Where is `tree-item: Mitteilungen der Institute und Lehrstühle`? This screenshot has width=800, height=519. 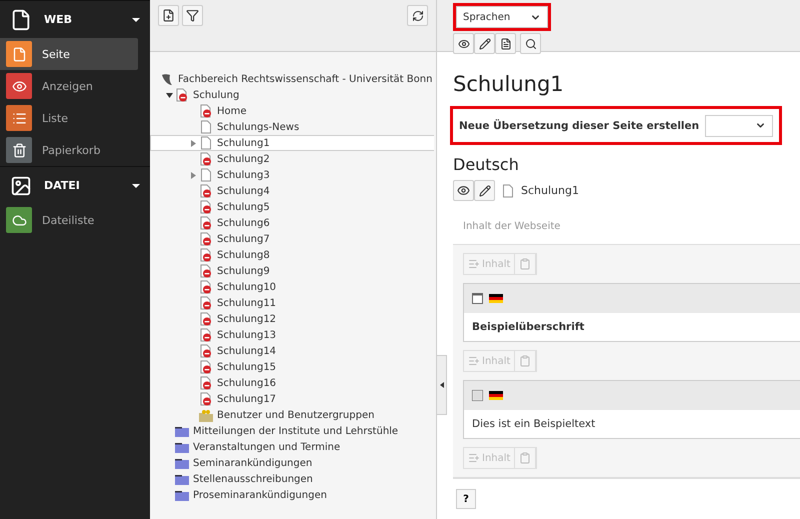 tree-item: Mitteilungen der Institute und Lehrstühle is located at coordinates (292, 431).